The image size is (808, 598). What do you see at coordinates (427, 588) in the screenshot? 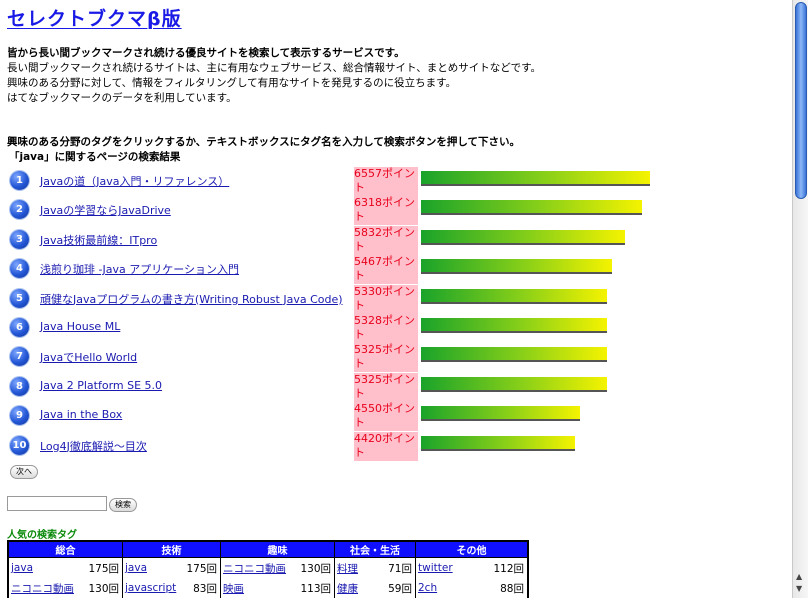
I see `tag-link: 2ch` at bounding box center [427, 588].